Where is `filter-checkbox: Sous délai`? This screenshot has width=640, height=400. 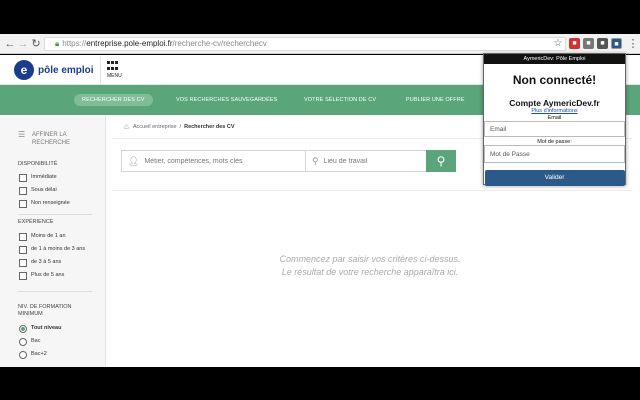 filter-checkbox: Sous délai is located at coordinates (38, 190).